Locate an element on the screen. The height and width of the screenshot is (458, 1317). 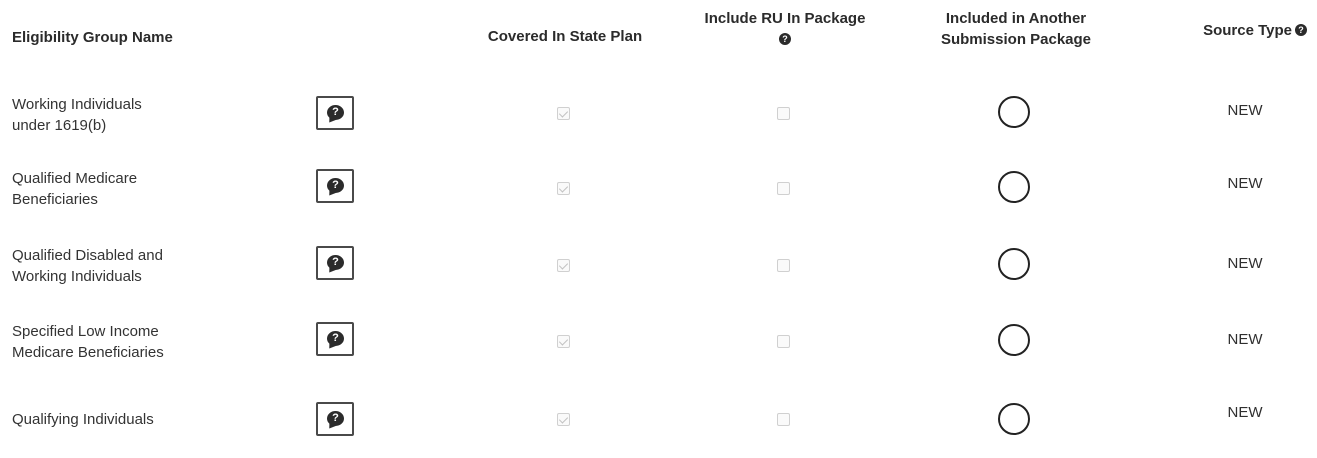
eligibility-group-name-line2: Beneficiaries is located at coordinates (55, 199).